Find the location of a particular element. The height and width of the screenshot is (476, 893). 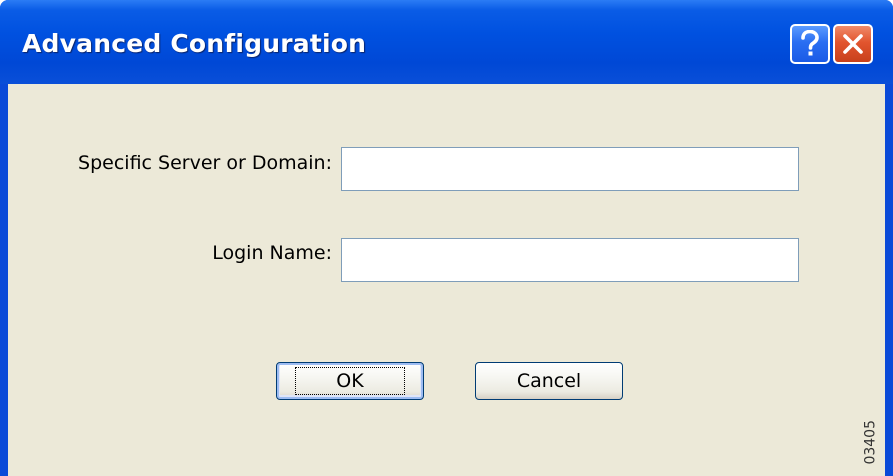

cancel-button-label: Cancel is located at coordinates (549, 381).